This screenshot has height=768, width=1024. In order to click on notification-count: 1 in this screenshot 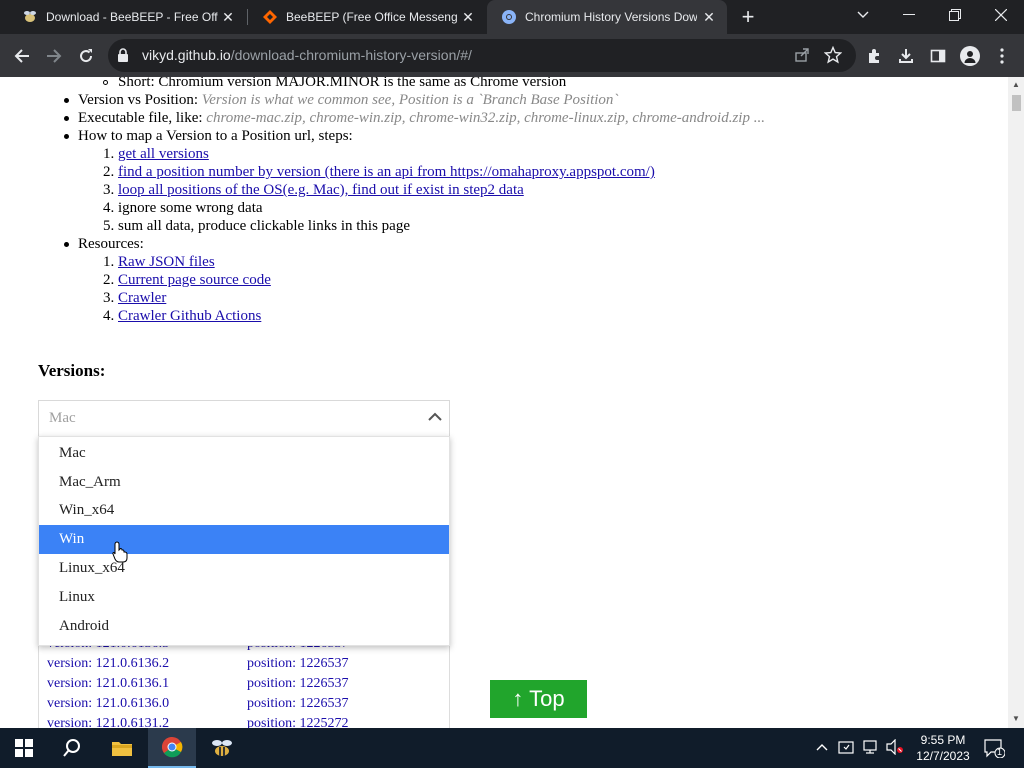, I will do `click(1000, 752)`.